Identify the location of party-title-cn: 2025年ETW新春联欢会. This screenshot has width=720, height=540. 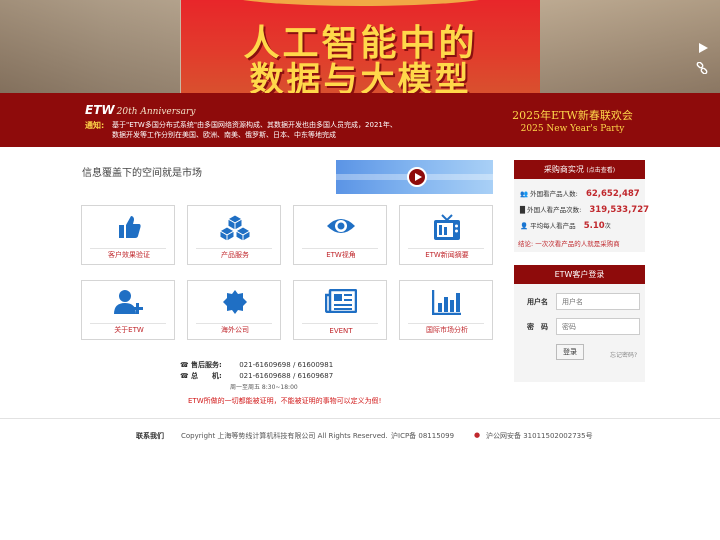
(572, 115).